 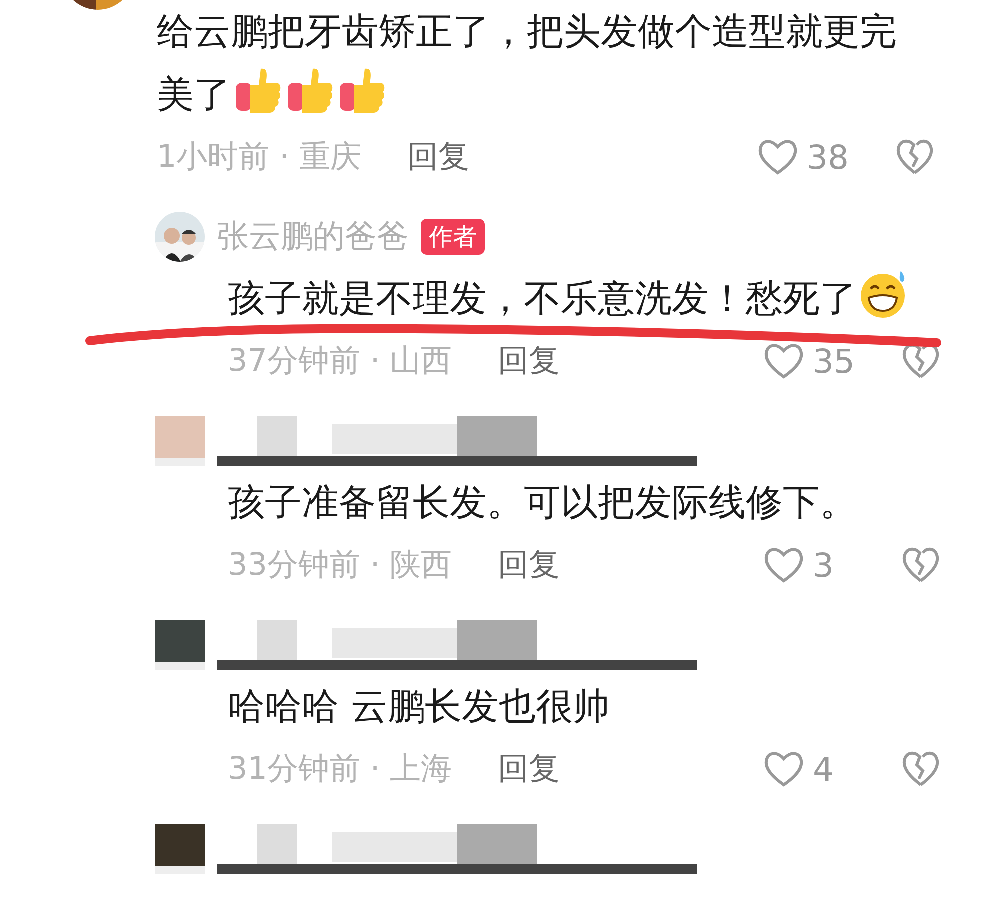 What do you see at coordinates (259, 157) in the screenshot?
I see `time-location: 1小时前 · 重庆` at bounding box center [259, 157].